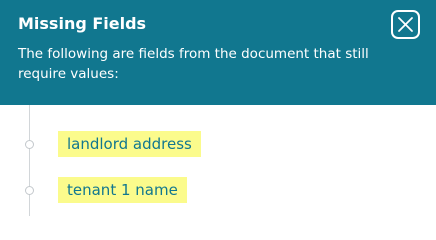 This screenshot has height=240, width=436. I want to click on missing-field-link: landlord address, so click(129, 144).